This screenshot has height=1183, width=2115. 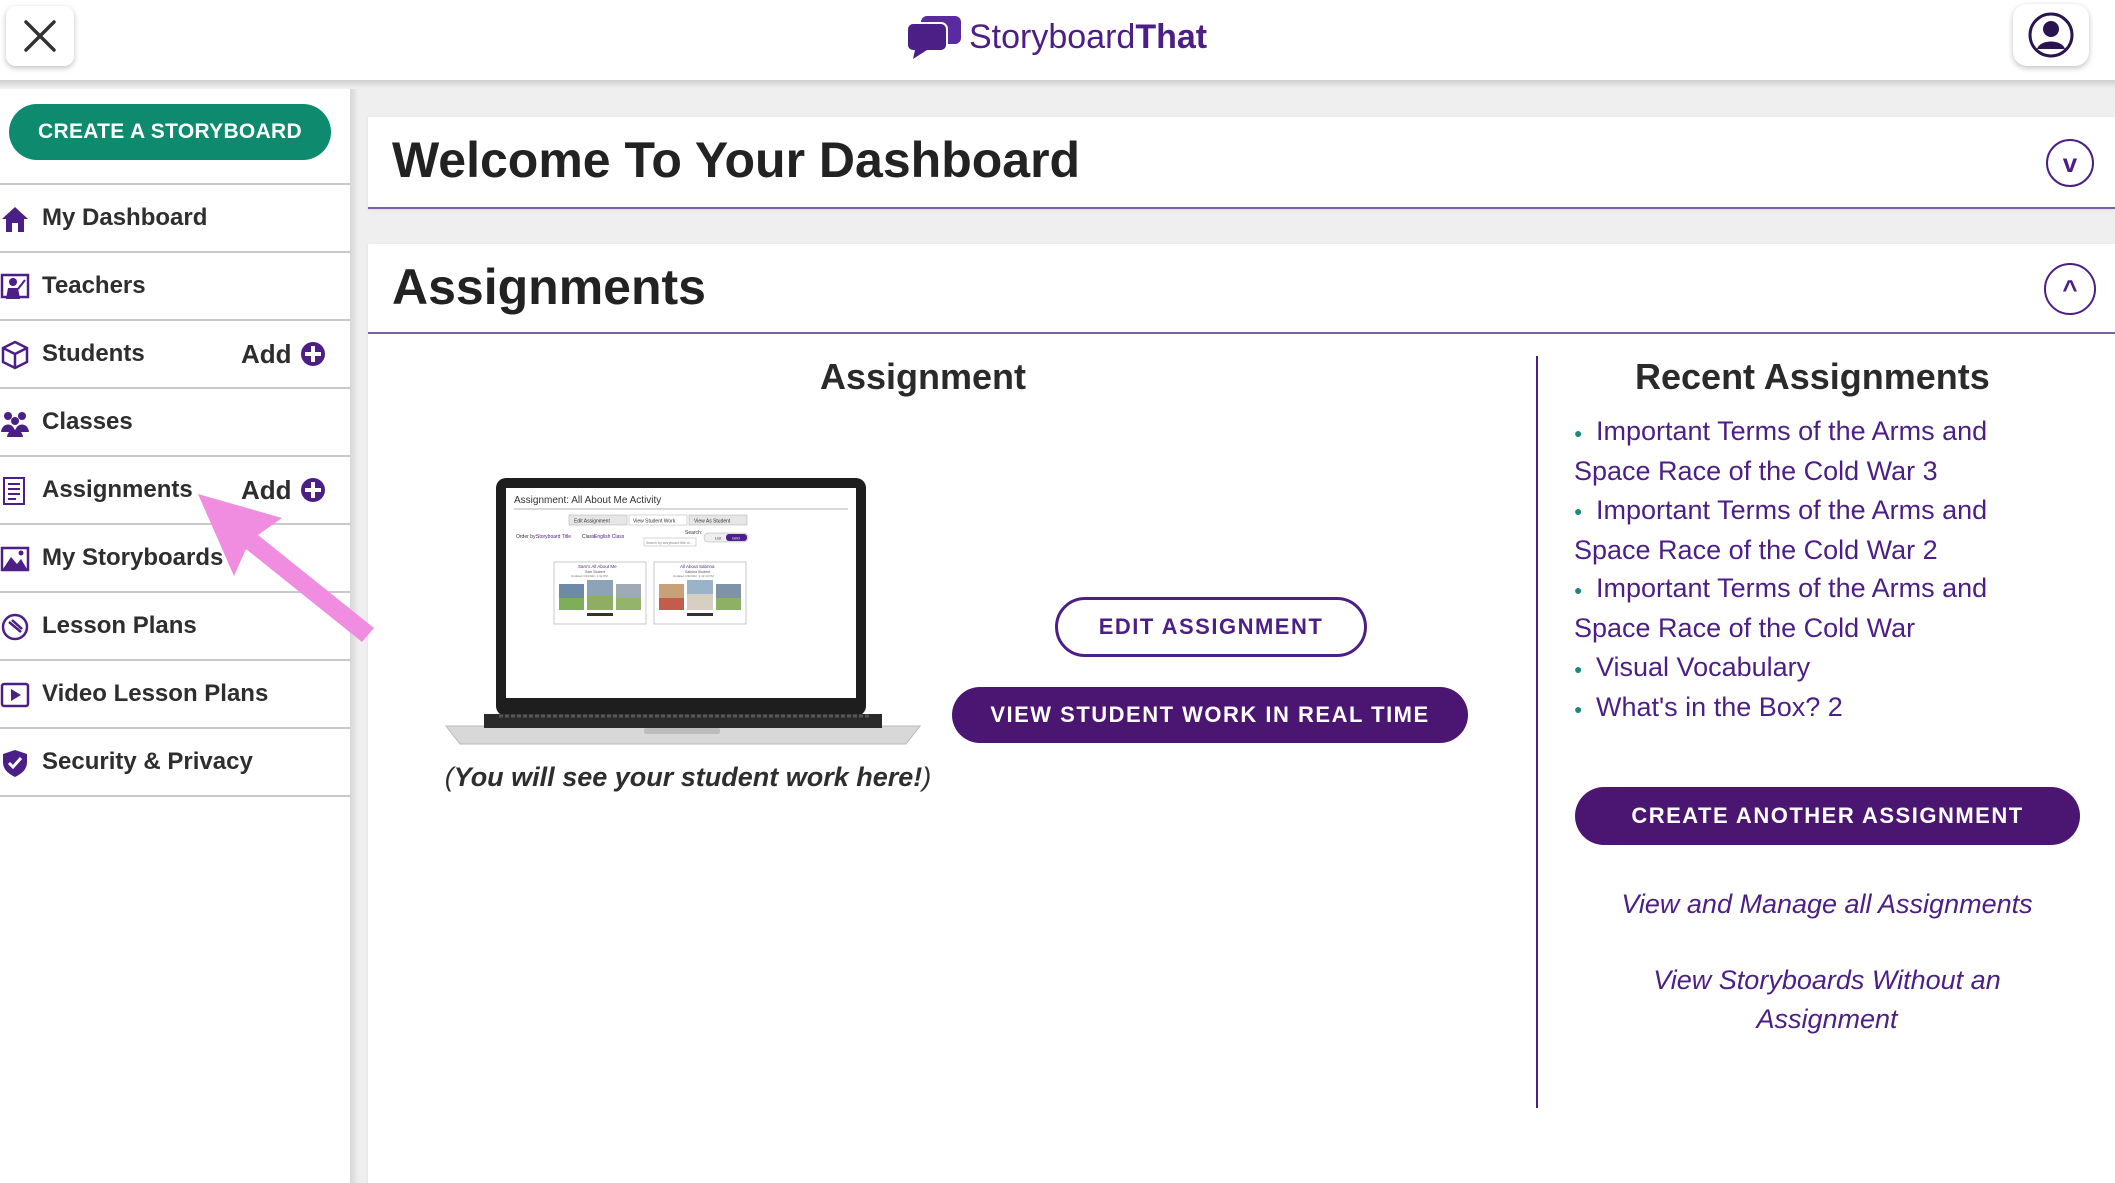 I want to click on collapse-assignments-button: ^, so click(x=2070, y=289).